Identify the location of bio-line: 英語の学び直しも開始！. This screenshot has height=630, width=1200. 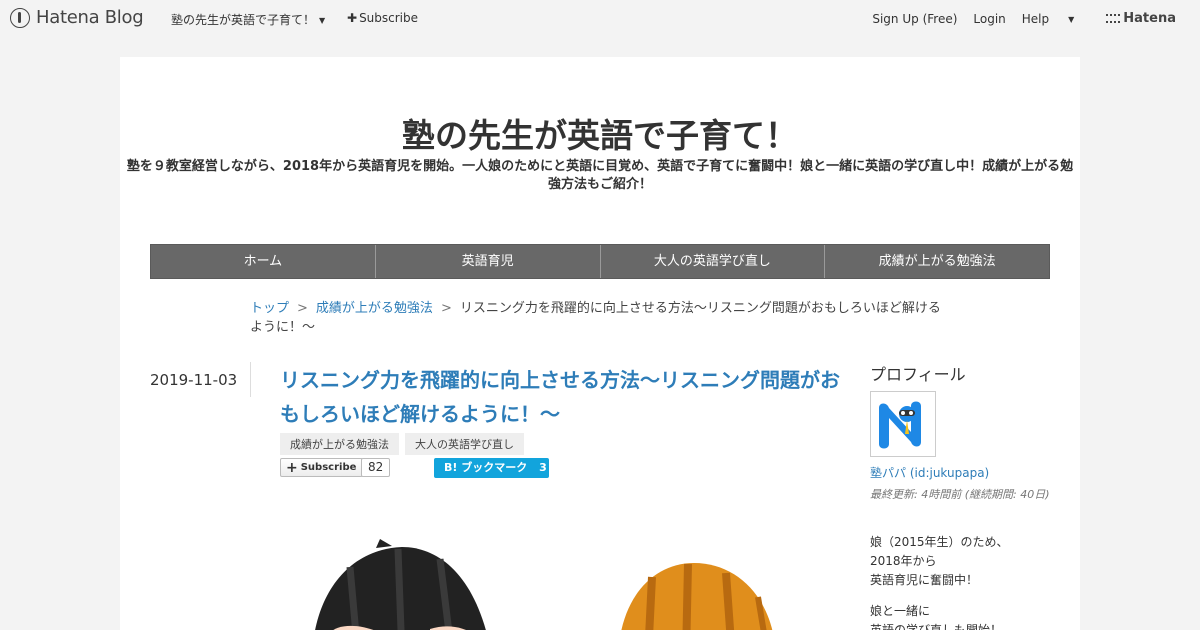
(936, 626).